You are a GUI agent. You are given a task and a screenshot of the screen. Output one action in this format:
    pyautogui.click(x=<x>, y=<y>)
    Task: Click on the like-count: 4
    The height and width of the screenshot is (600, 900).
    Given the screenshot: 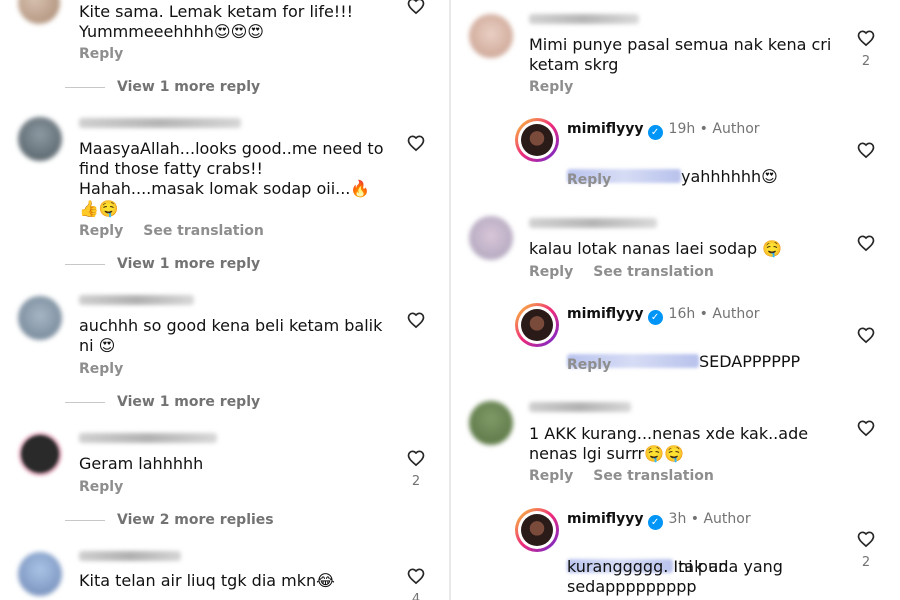 What is the action you would take?
    pyautogui.click(x=416, y=596)
    